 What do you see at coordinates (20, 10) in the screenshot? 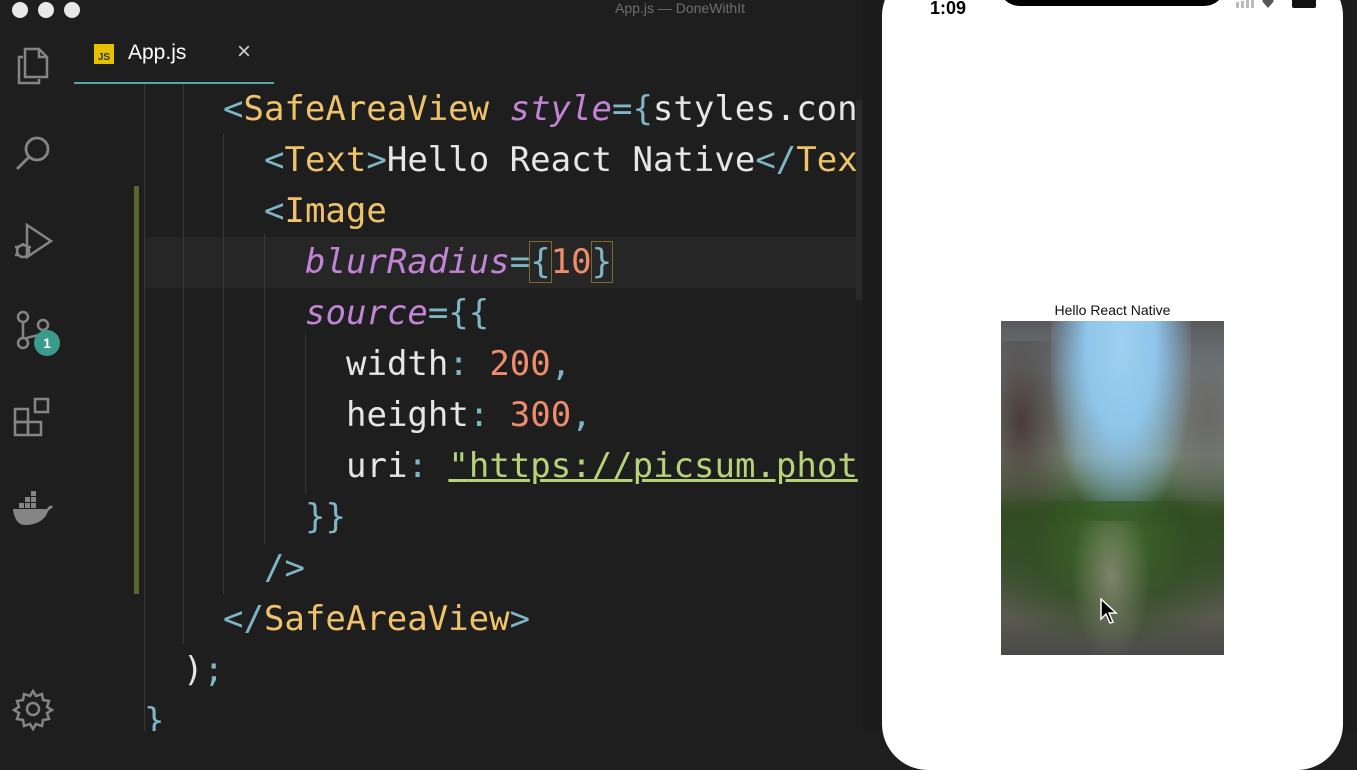
I see `close-window-button` at bounding box center [20, 10].